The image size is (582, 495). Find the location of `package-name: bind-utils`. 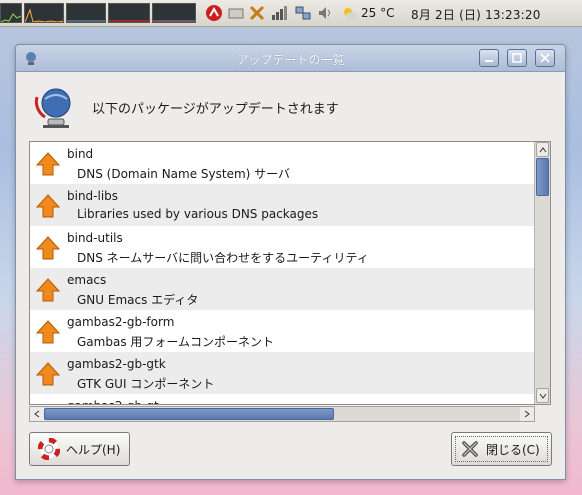

package-name: bind-utils is located at coordinates (95, 238).